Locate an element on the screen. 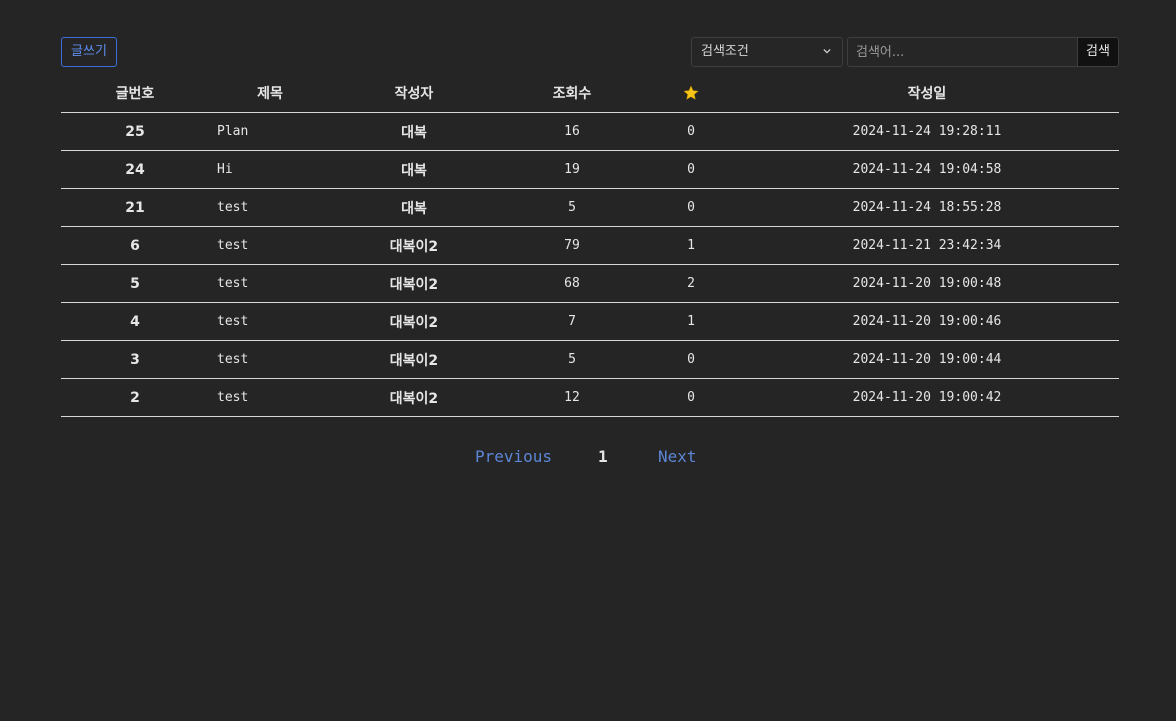  post-number-cell: 6 is located at coordinates (135, 245).